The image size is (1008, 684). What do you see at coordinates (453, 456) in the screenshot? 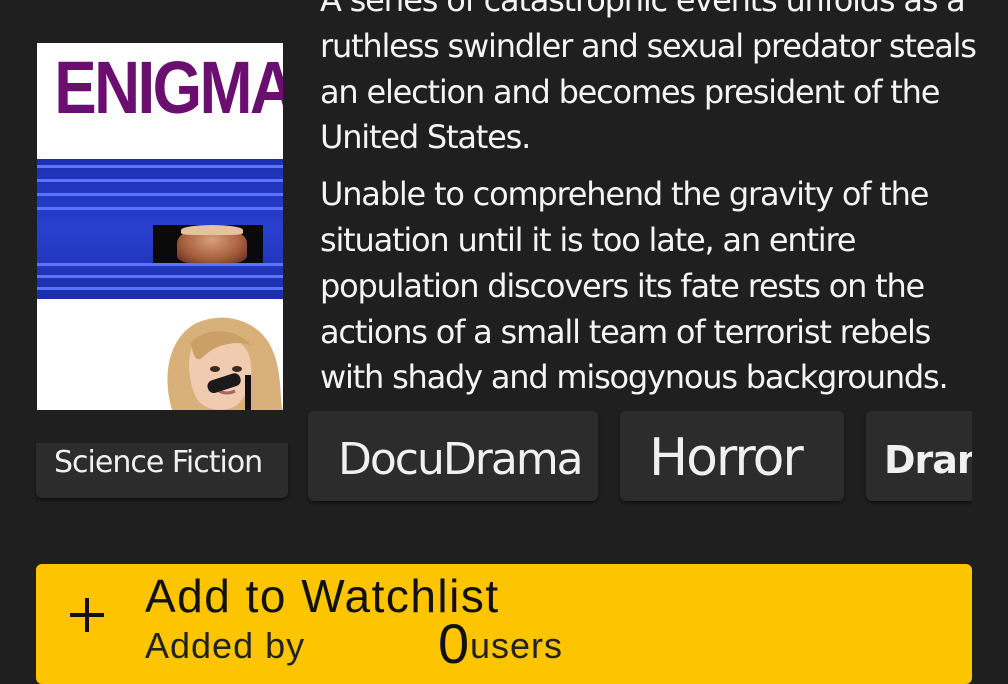
I see `genre-chip-docudrama: DocuDrama` at bounding box center [453, 456].